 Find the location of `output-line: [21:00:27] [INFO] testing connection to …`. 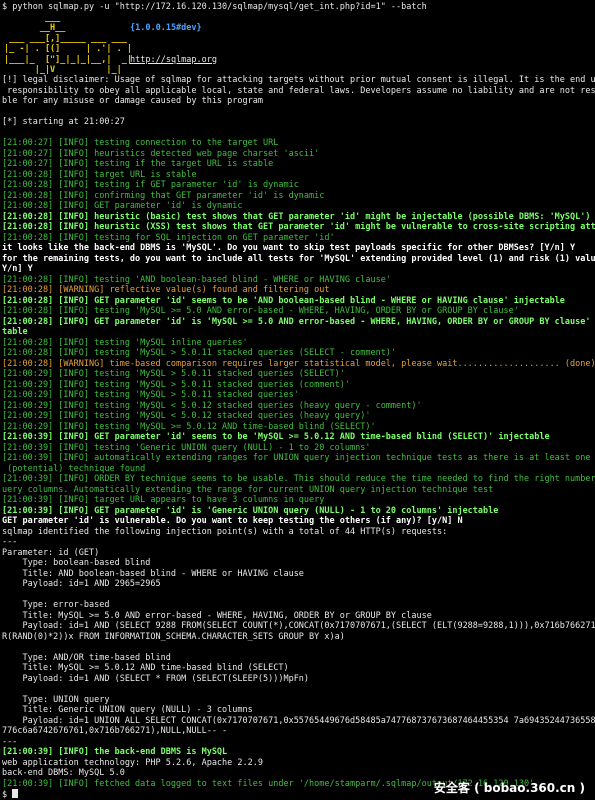

output-line: [21:00:27] [INFO] testing connection to … is located at coordinates (140, 143).